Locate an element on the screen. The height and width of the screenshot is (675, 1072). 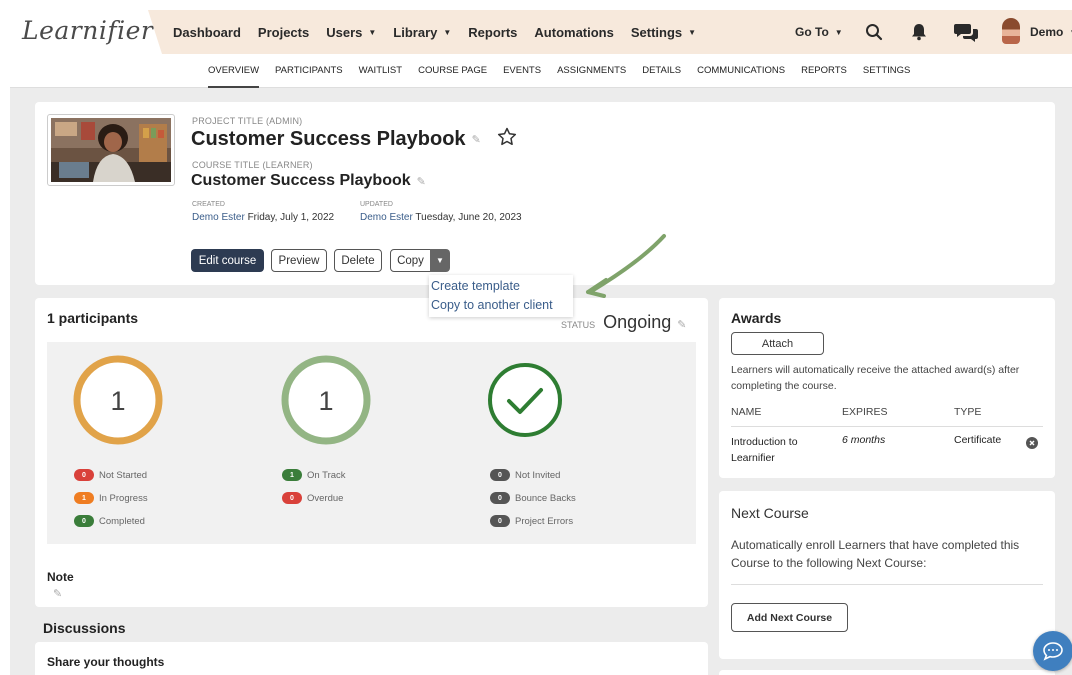
nav-item-reports: Reports is located at coordinates (492, 32).